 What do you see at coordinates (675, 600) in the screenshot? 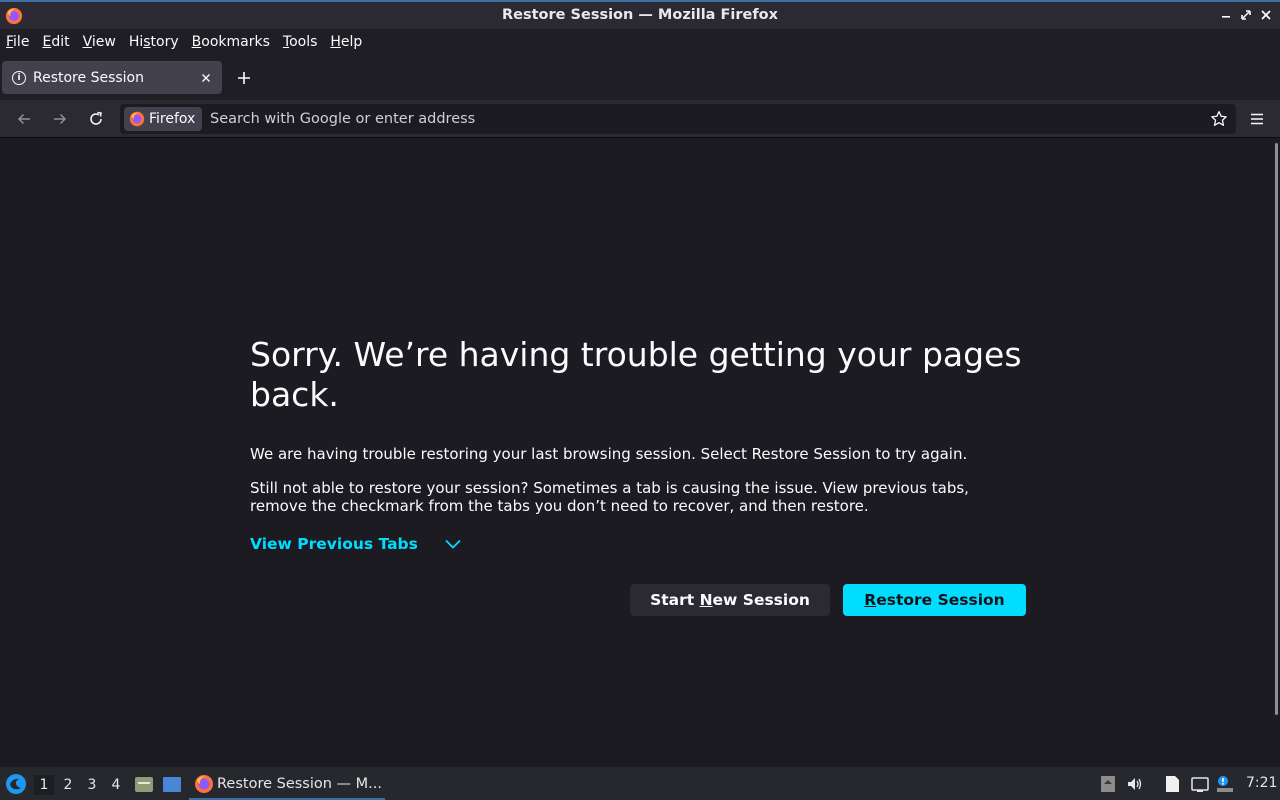
I see `button-label-pre: Start` at bounding box center [675, 600].